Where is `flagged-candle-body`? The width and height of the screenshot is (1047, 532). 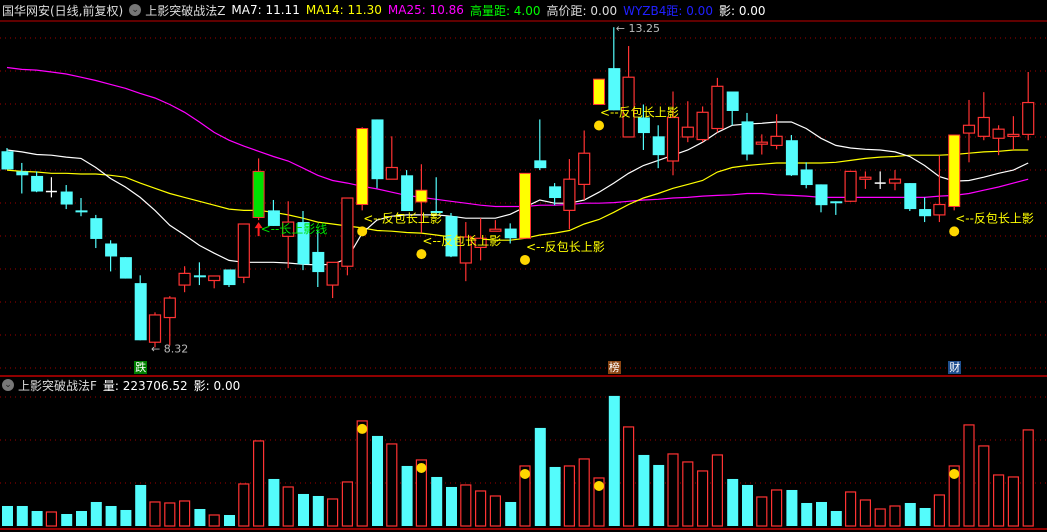
flagged-candle-body is located at coordinates (258, 194).